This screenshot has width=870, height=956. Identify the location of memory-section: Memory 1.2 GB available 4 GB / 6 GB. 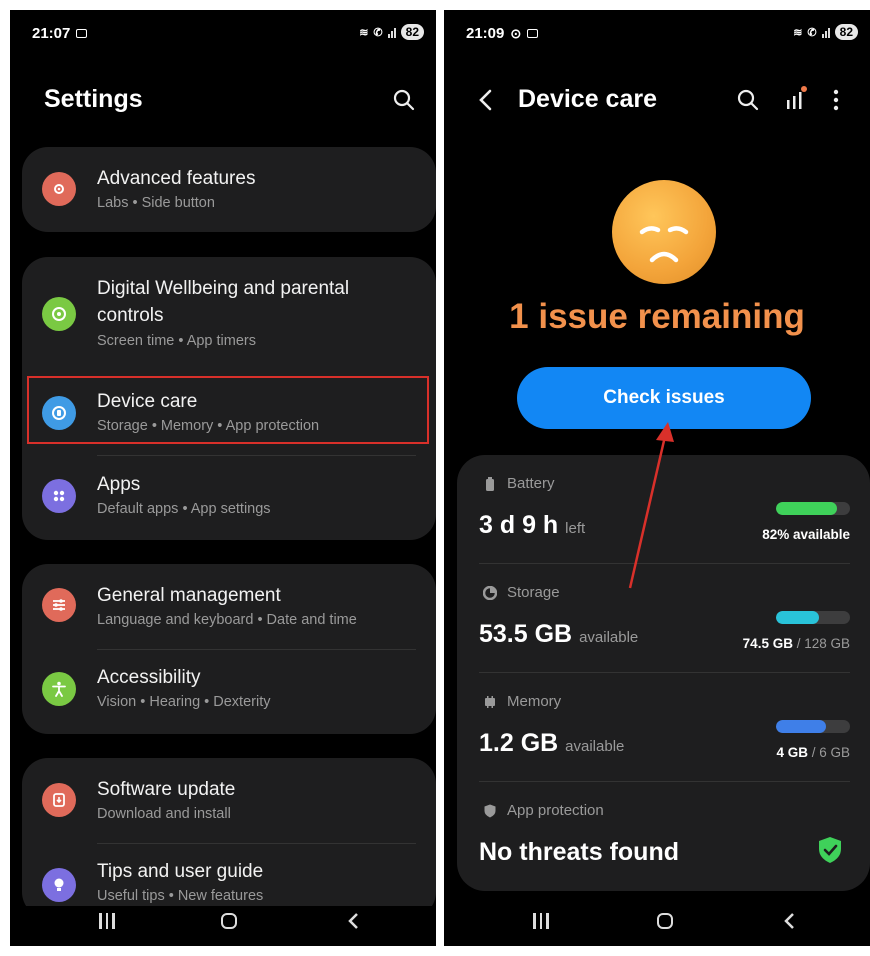
(663, 727).